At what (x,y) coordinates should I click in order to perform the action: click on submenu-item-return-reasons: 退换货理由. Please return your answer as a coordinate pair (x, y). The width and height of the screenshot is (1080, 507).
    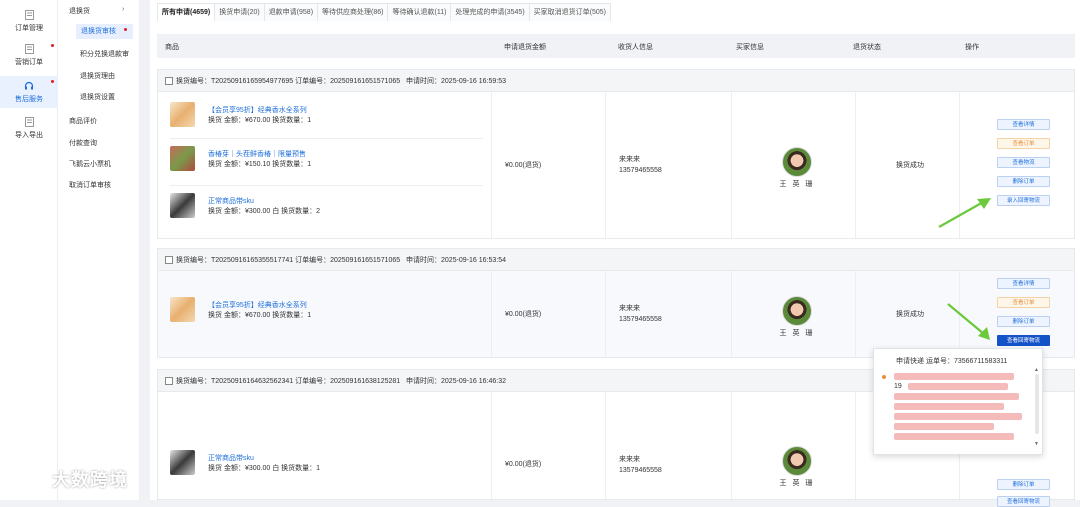
    Looking at the image, I should click on (99, 76).